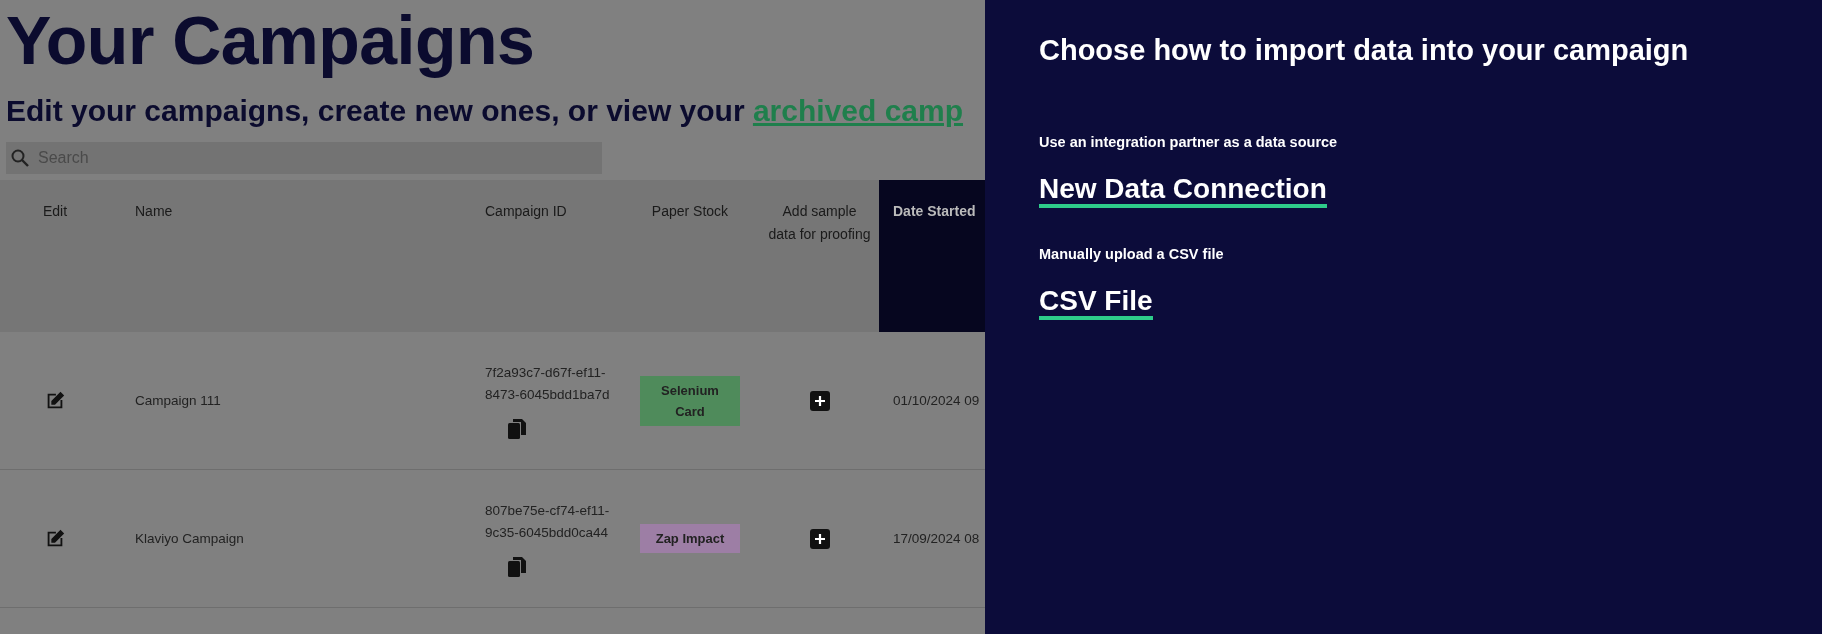 The height and width of the screenshot is (634, 1822). I want to click on column-header: Add sample data for proofing, so click(819, 256).